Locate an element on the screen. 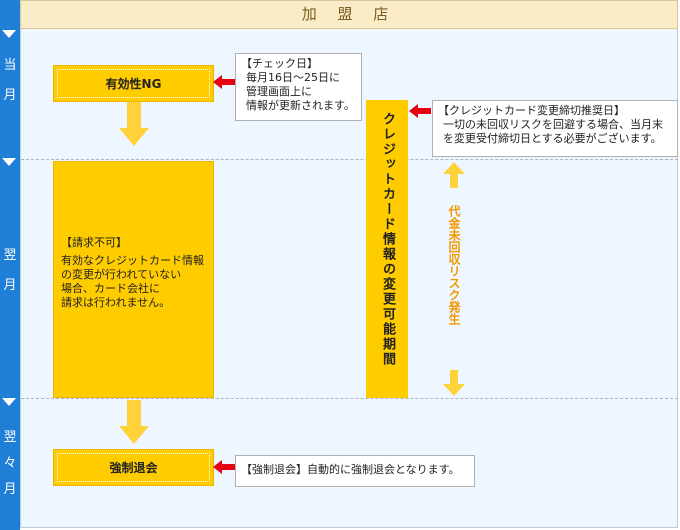  timeline-bar: 当 月 翌 月 翌 々 月 is located at coordinates (10, 265).